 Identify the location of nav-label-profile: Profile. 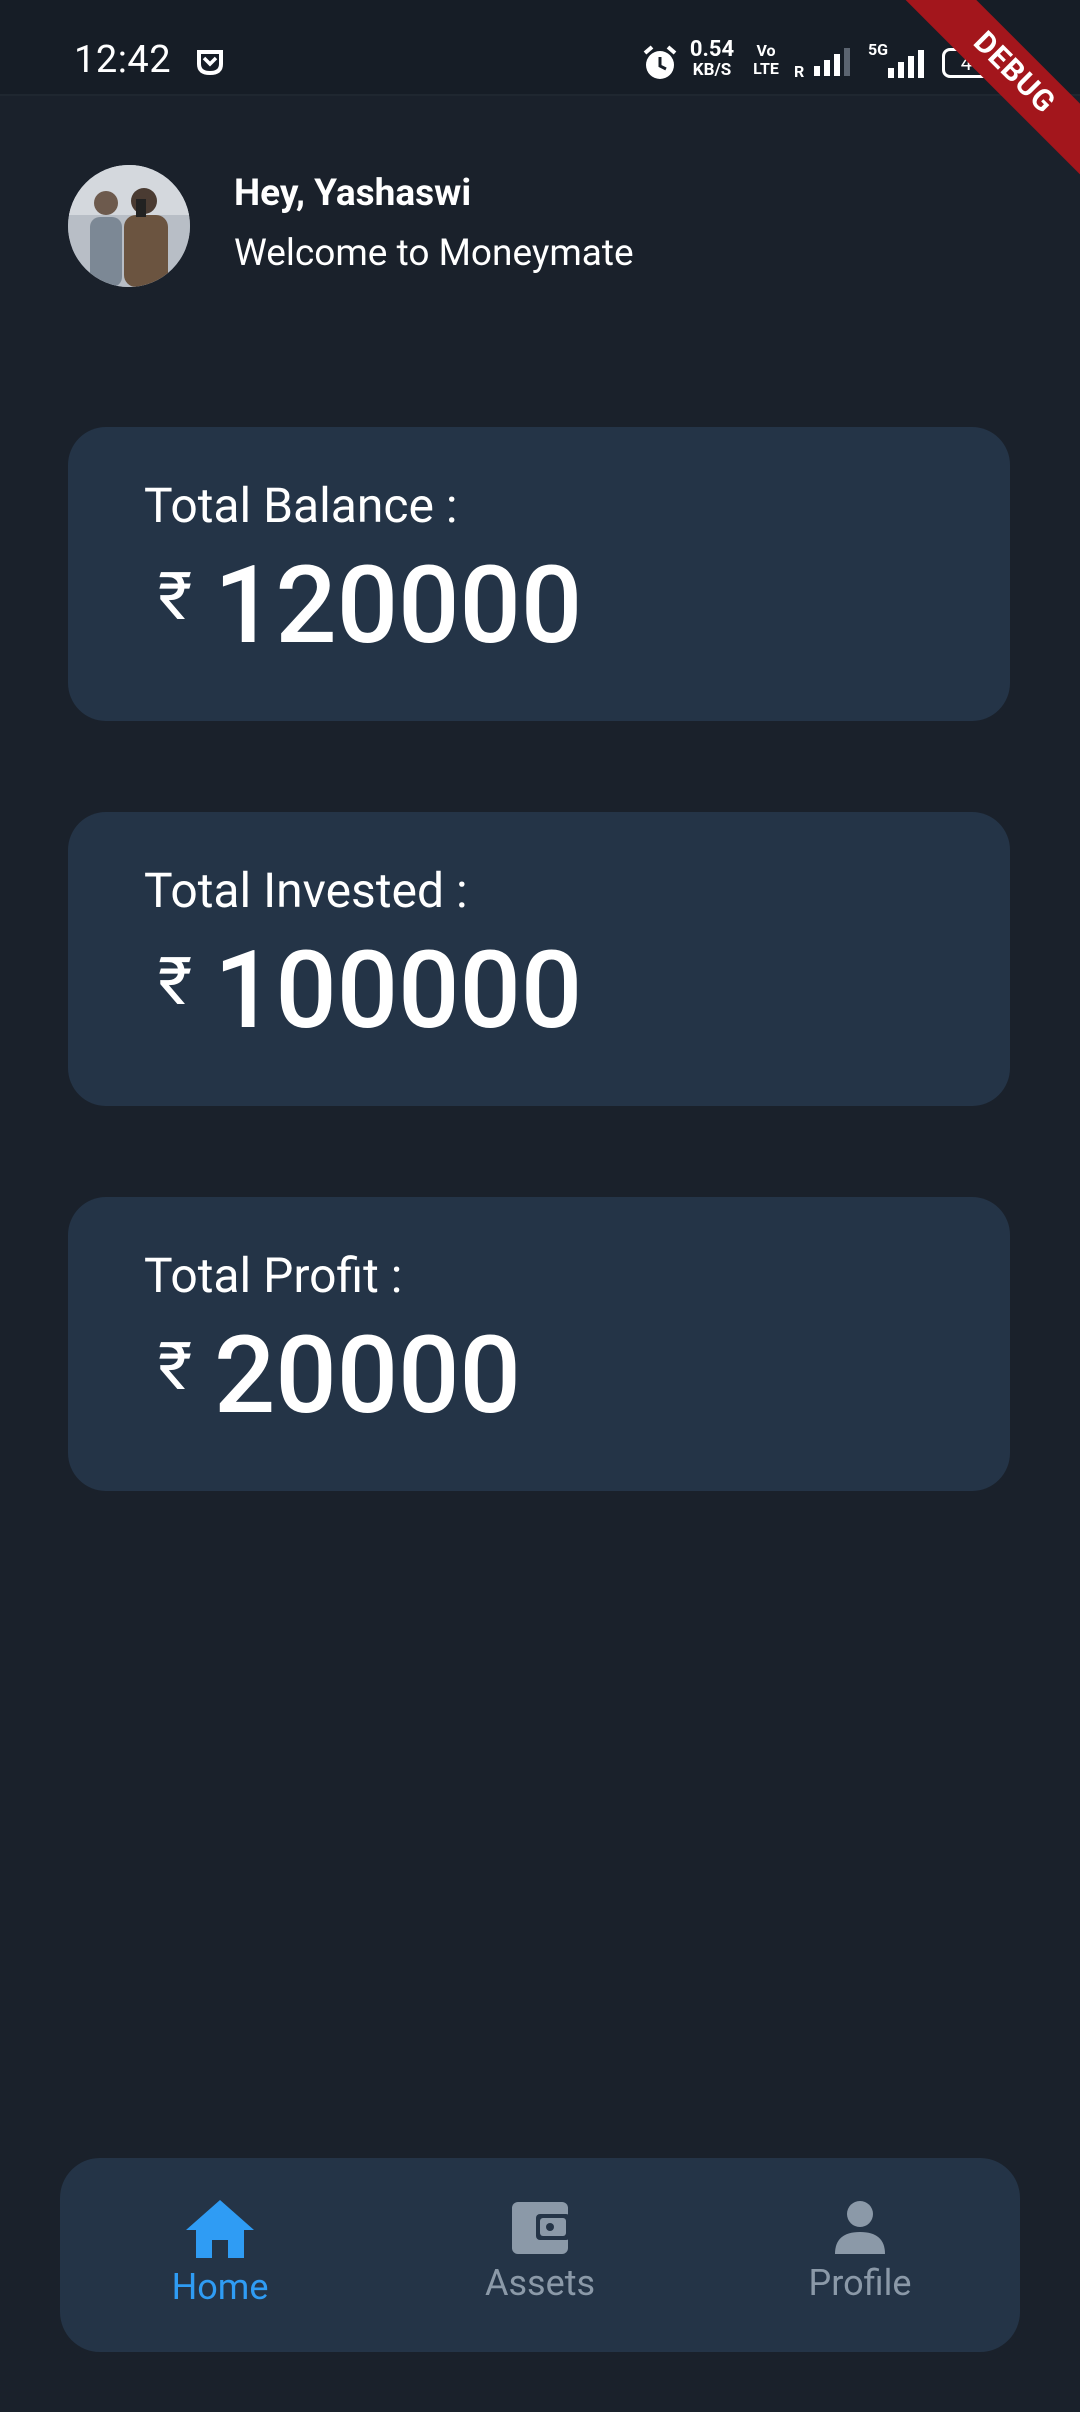
(860, 2283).